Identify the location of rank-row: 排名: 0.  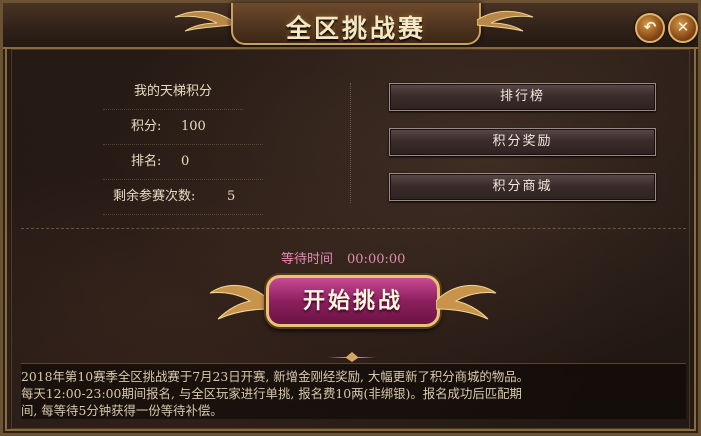
(183, 162).